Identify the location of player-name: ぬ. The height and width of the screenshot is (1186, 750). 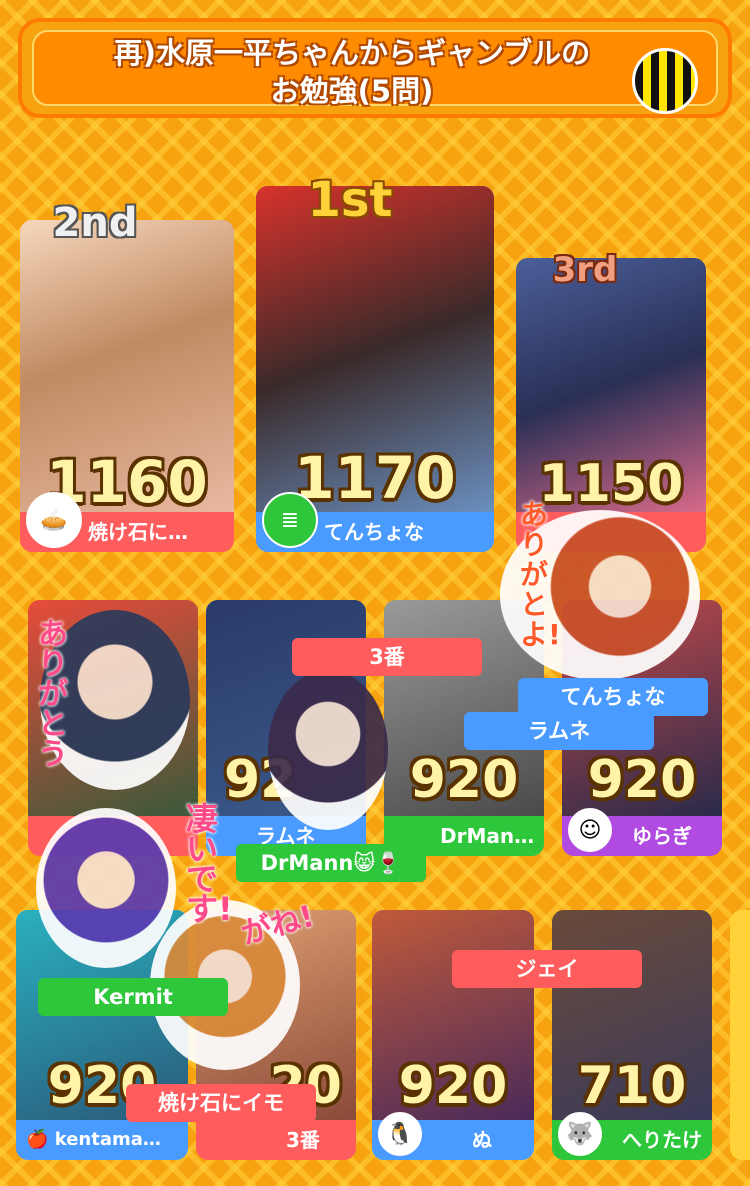
(482, 1140).